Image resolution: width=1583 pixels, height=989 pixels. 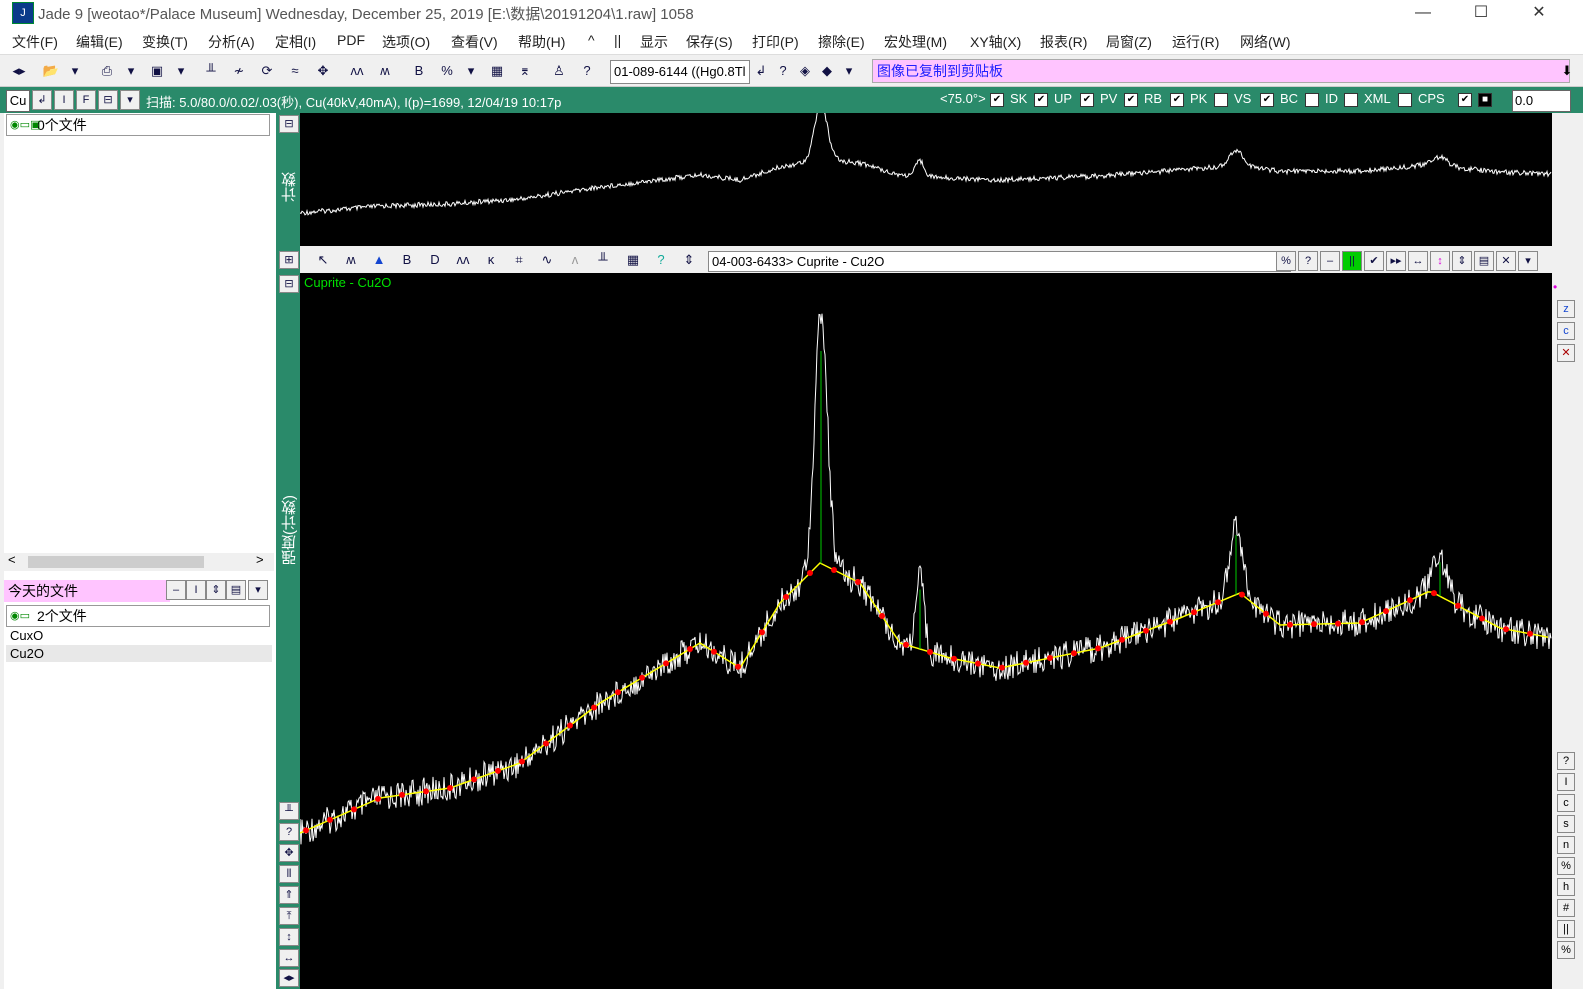 What do you see at coordinates (86, 100) in the screenshot?
I see `format-icon: F` at bounding box center [86, 100].